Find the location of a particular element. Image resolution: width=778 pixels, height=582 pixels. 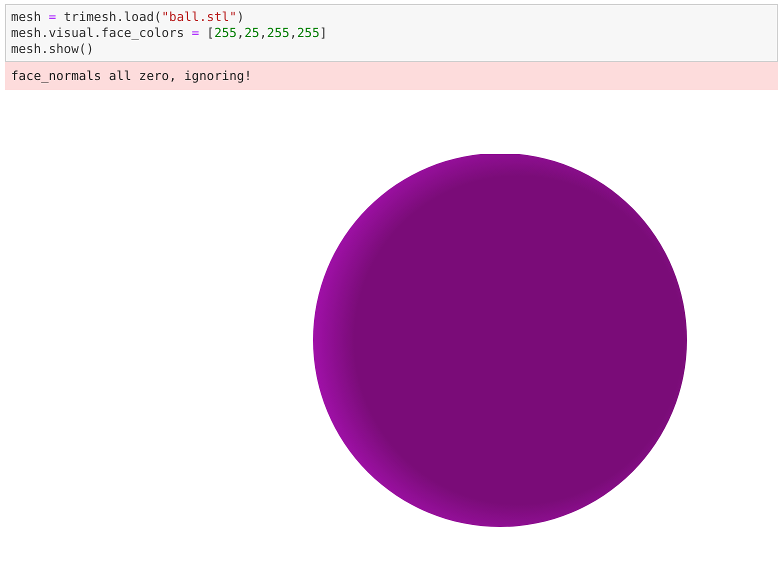

code-input-cell: mesh = trimesh.load("ball.stl") mesh.visual.face_colors = [255,25,255,255] mesh.show() is located at coordinates (391, 33).